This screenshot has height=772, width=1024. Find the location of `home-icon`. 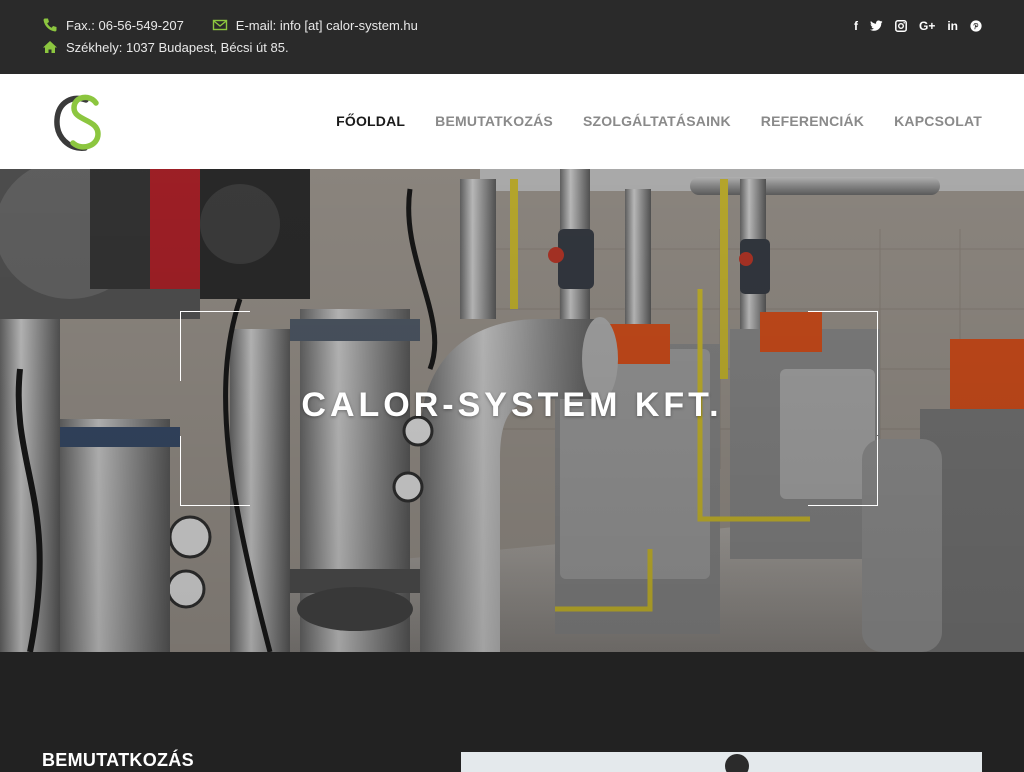

home-icon is located at coordinates (50, 47).